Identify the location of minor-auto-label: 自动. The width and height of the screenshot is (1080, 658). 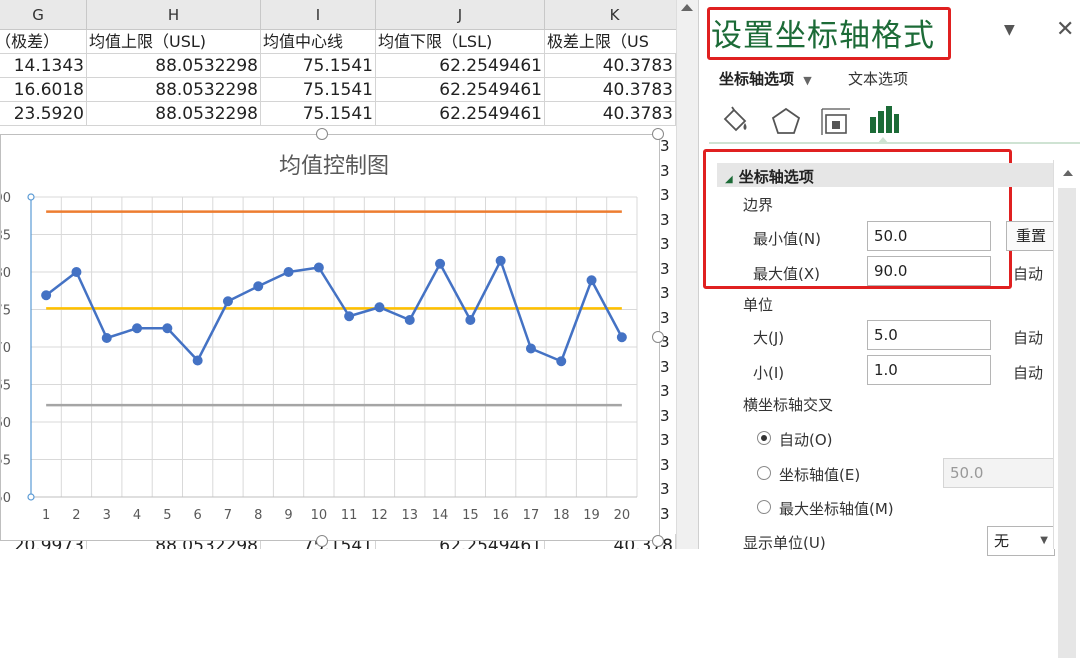
(1028, 372).